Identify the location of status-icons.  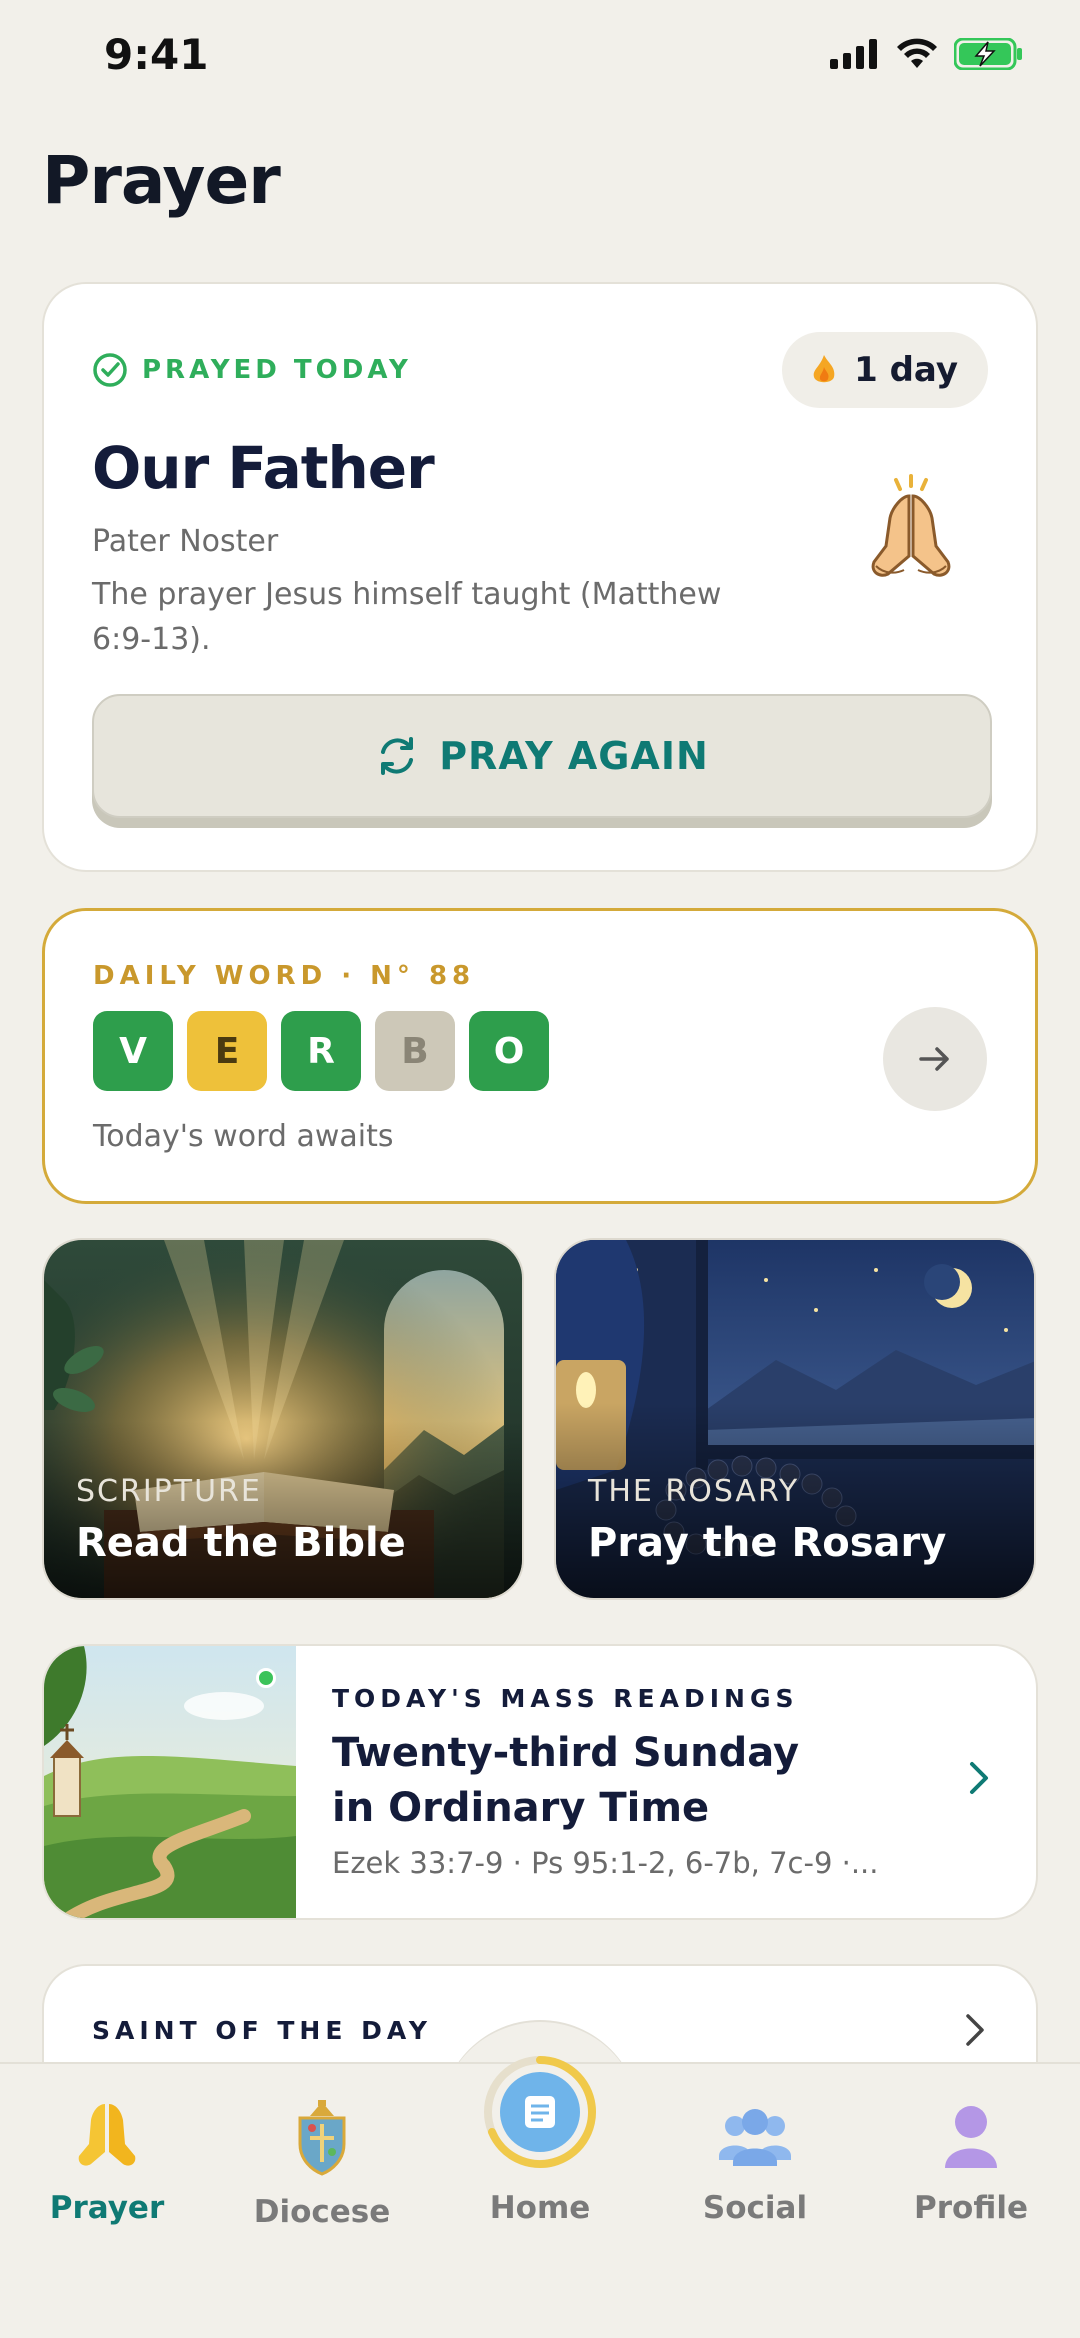
(927, 54).